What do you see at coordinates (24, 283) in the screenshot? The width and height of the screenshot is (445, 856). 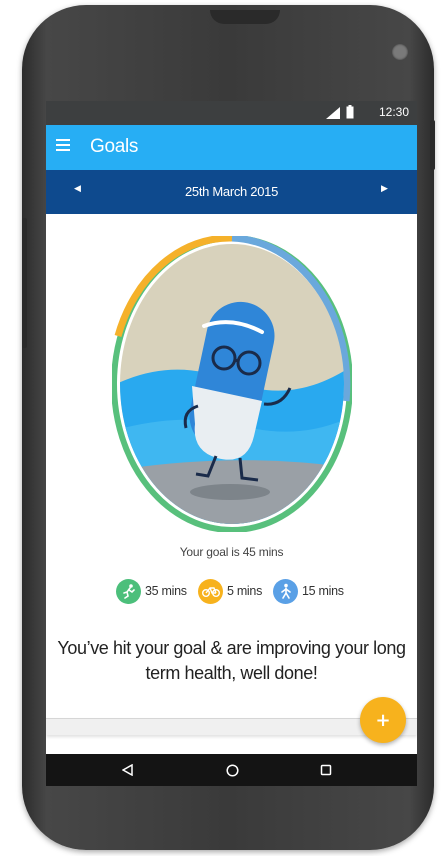 I see `power-button` at bounding box center [24, 283].